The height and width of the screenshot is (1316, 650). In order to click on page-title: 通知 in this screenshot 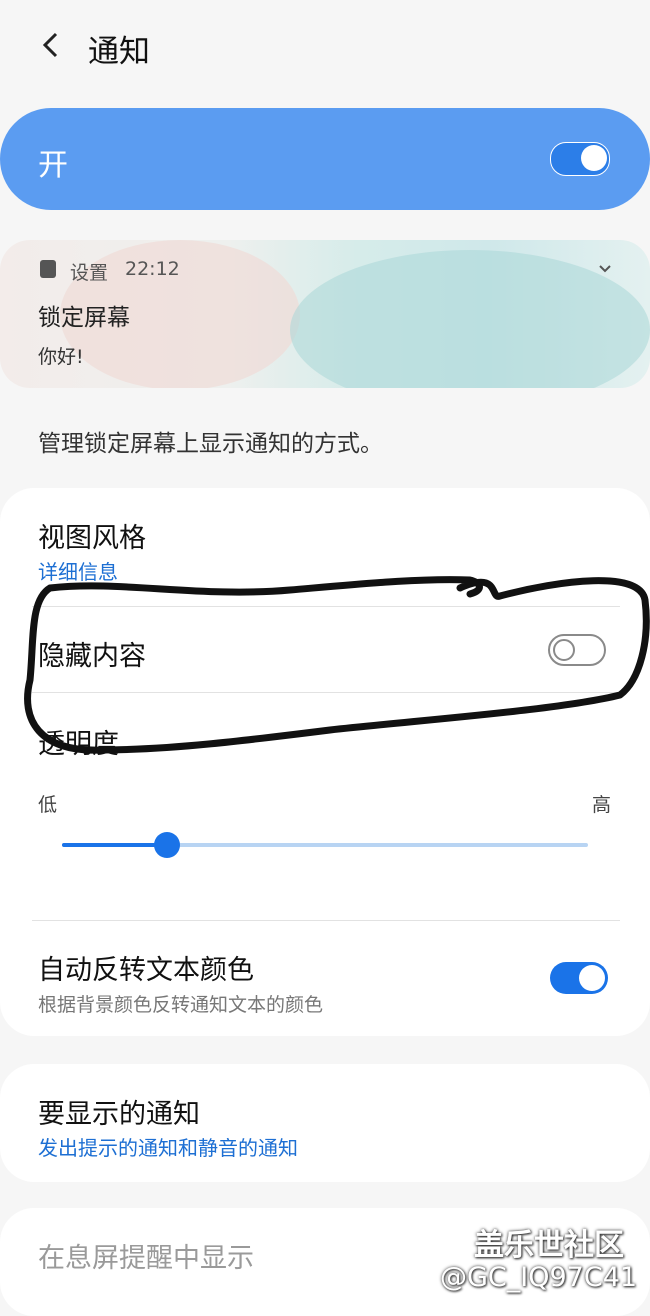, I will do `click(119, 52)`.